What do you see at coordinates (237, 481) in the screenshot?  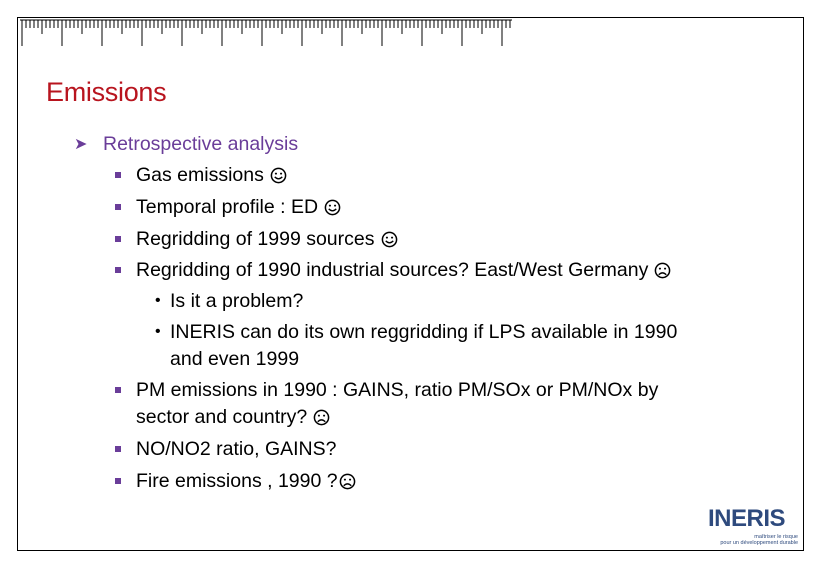 I see `list-item-text: Fire emissions , 1990 ?` at bounding box center [237, 481].